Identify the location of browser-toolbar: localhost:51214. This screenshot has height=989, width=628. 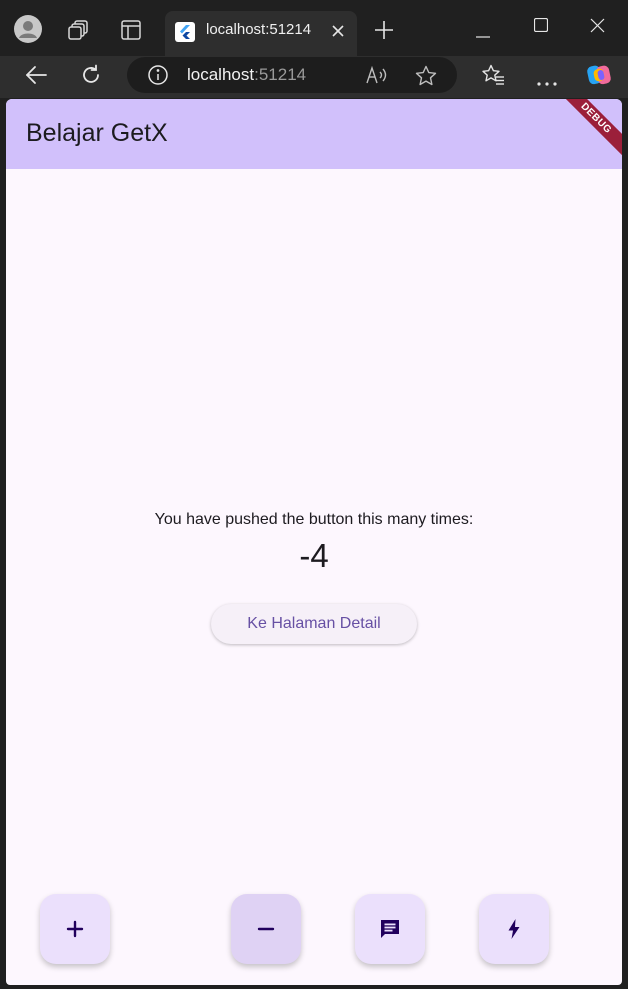
(314, 77).